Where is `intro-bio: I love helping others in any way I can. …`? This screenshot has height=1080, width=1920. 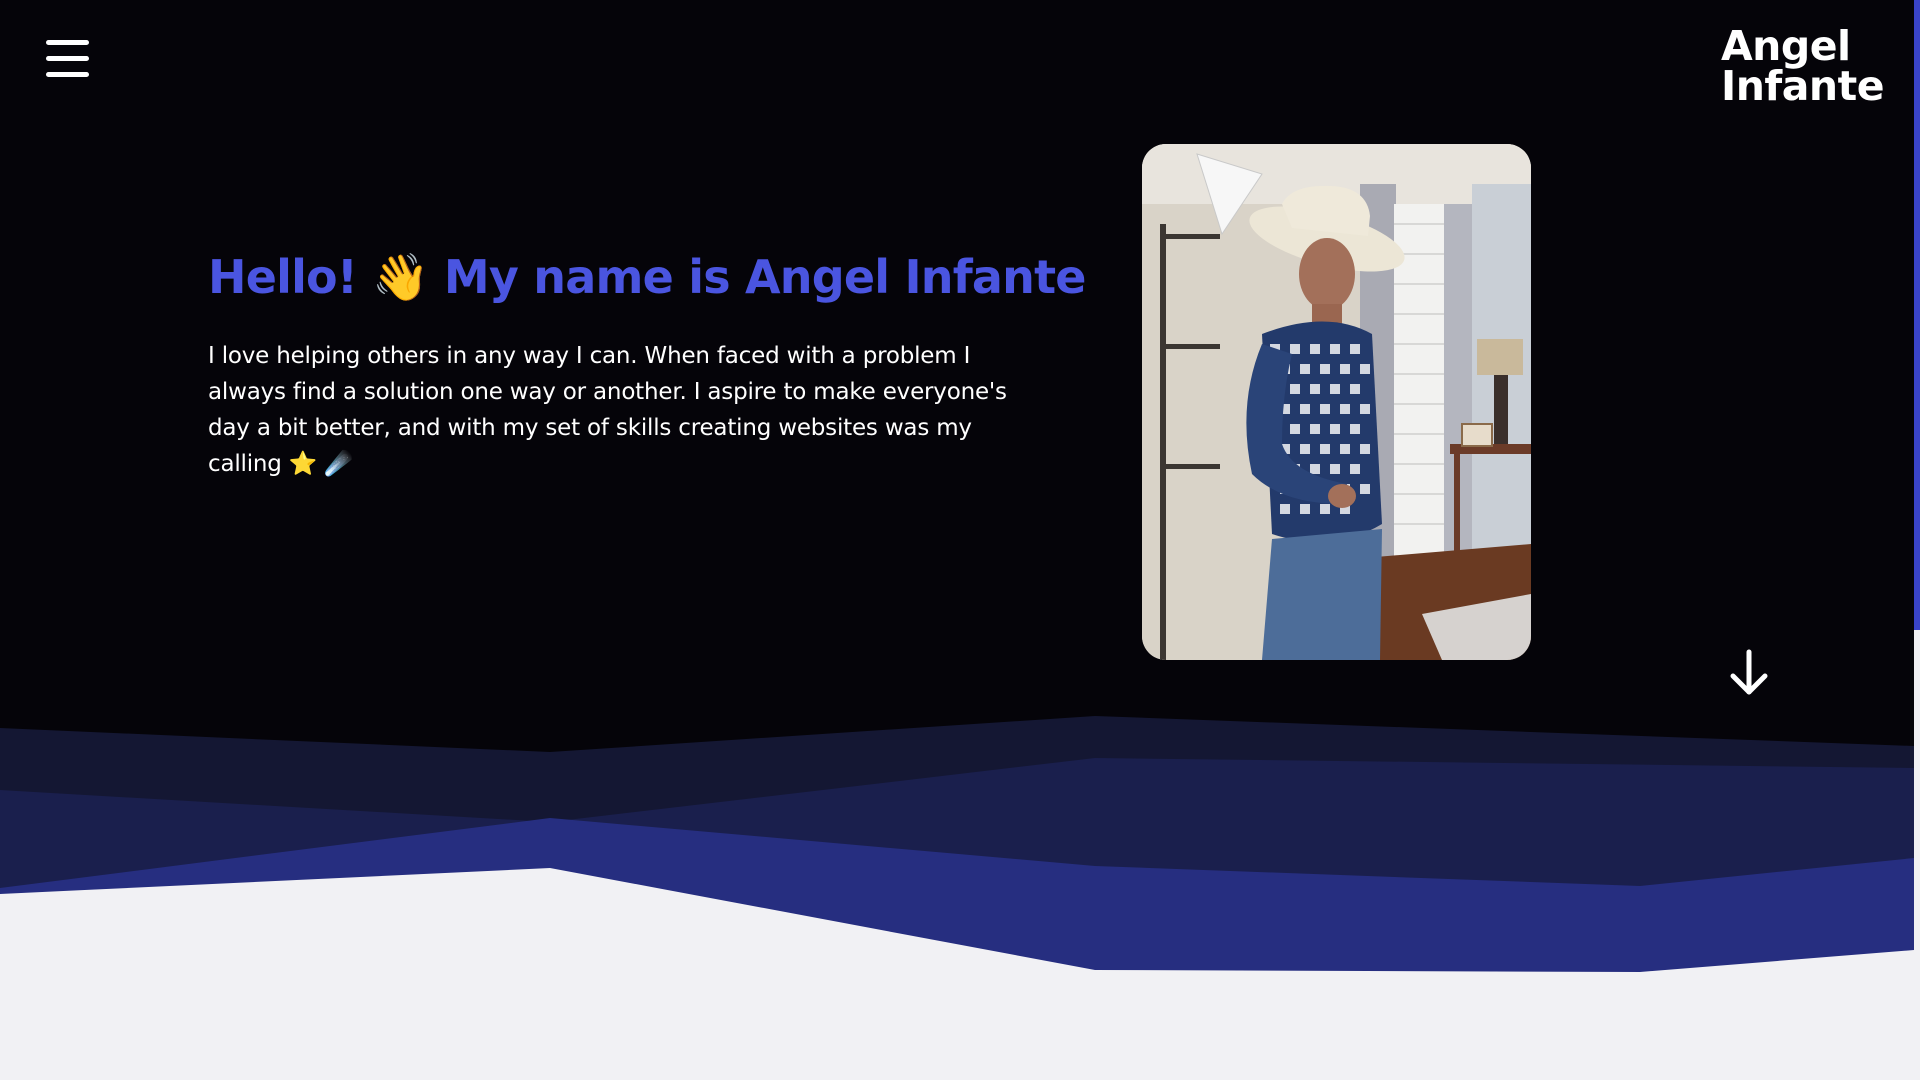
intro-bio: I love helping others in any way I can. … is located at coordinates (607, 410).